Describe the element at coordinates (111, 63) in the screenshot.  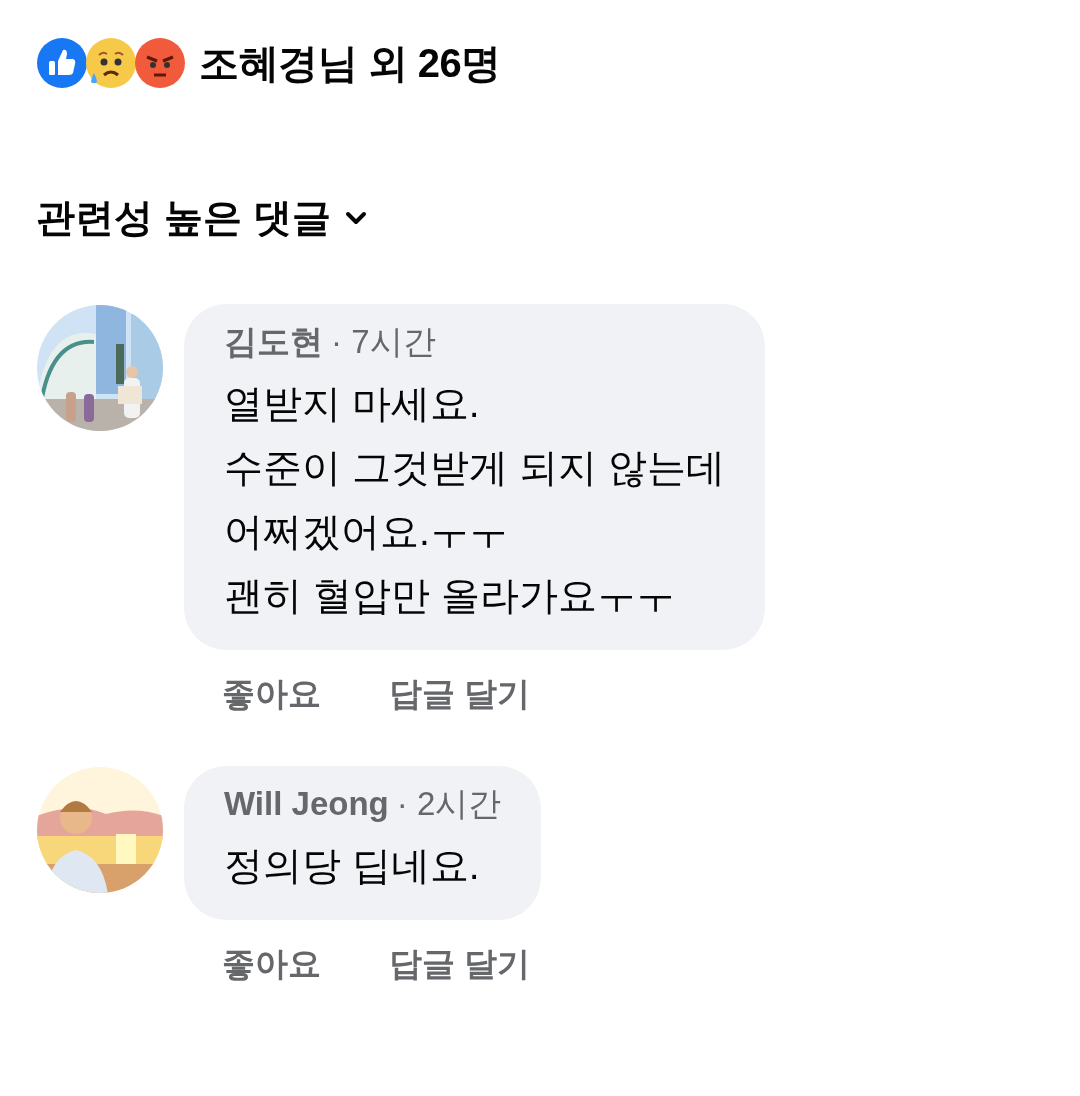
I see `sad-emoji-icon` at that location.